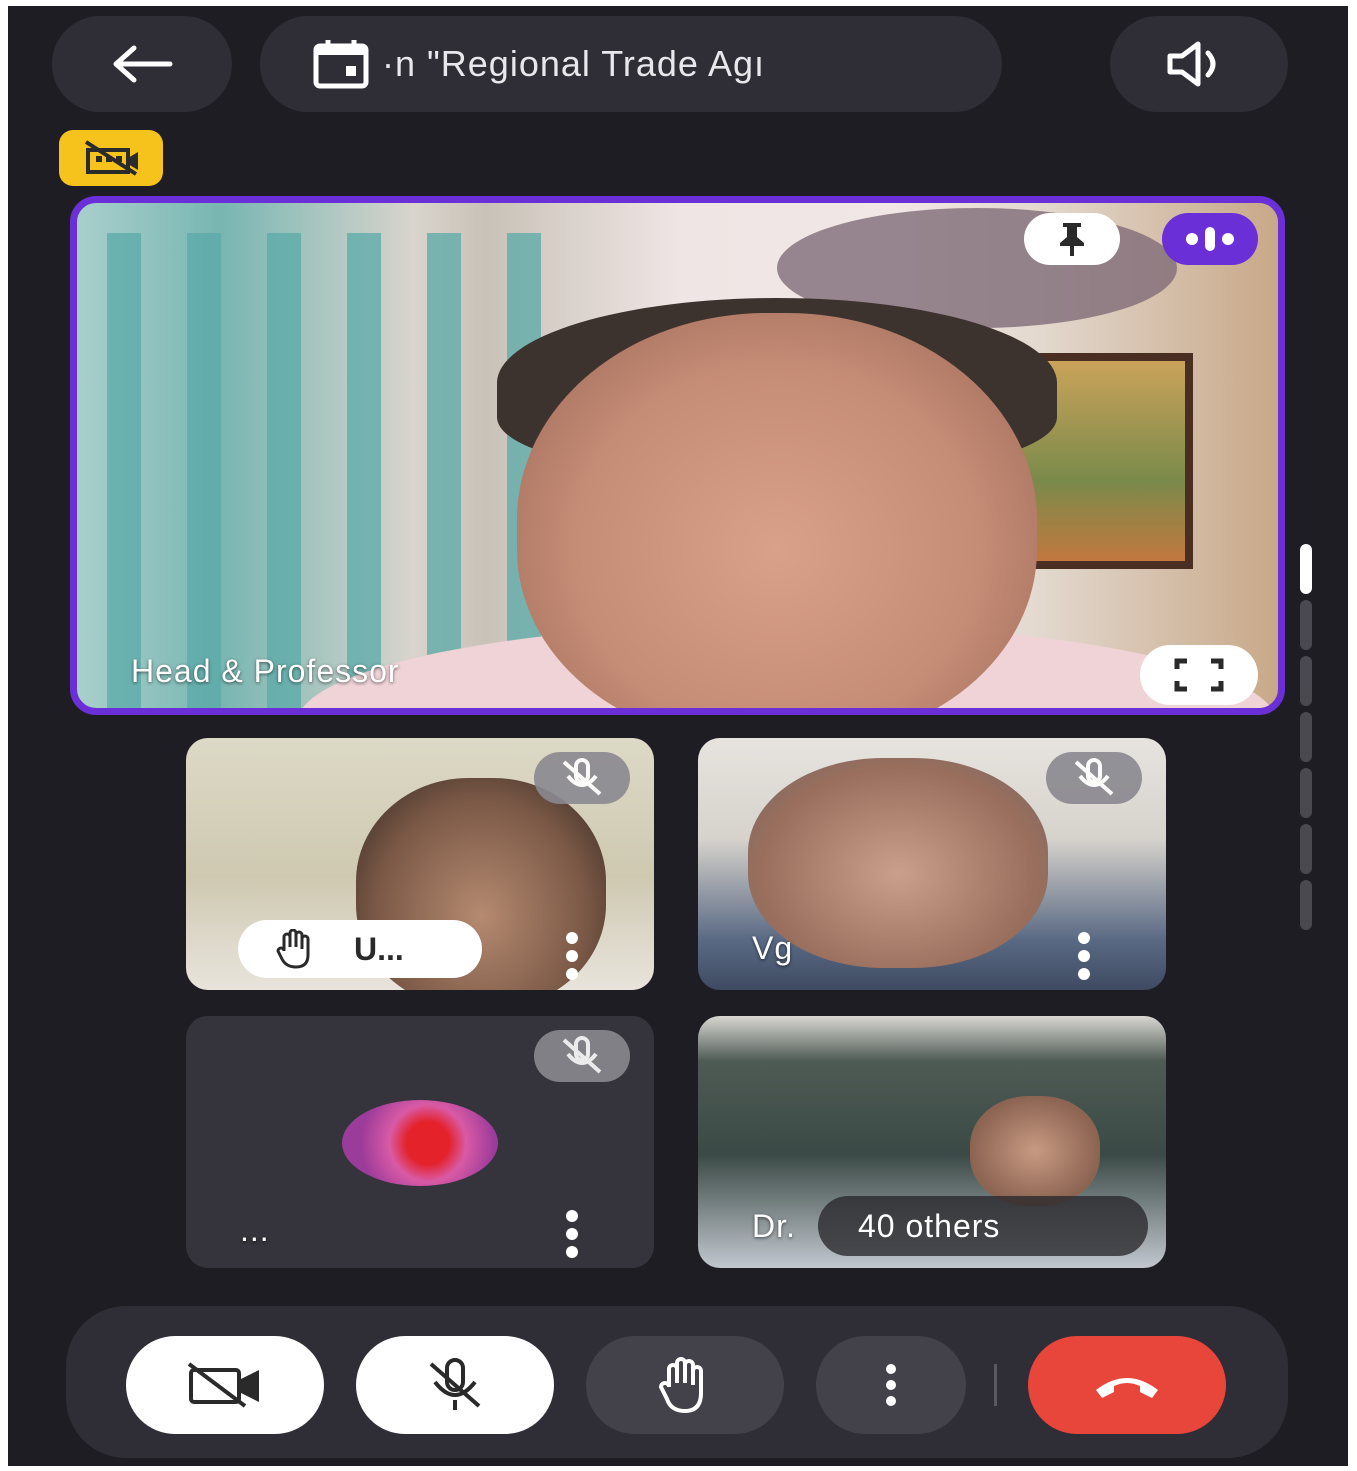 The height and width of the screenshot is (1471, 1357). I want to click on main-speaker-name: Head & Professor, so click(265, 671).